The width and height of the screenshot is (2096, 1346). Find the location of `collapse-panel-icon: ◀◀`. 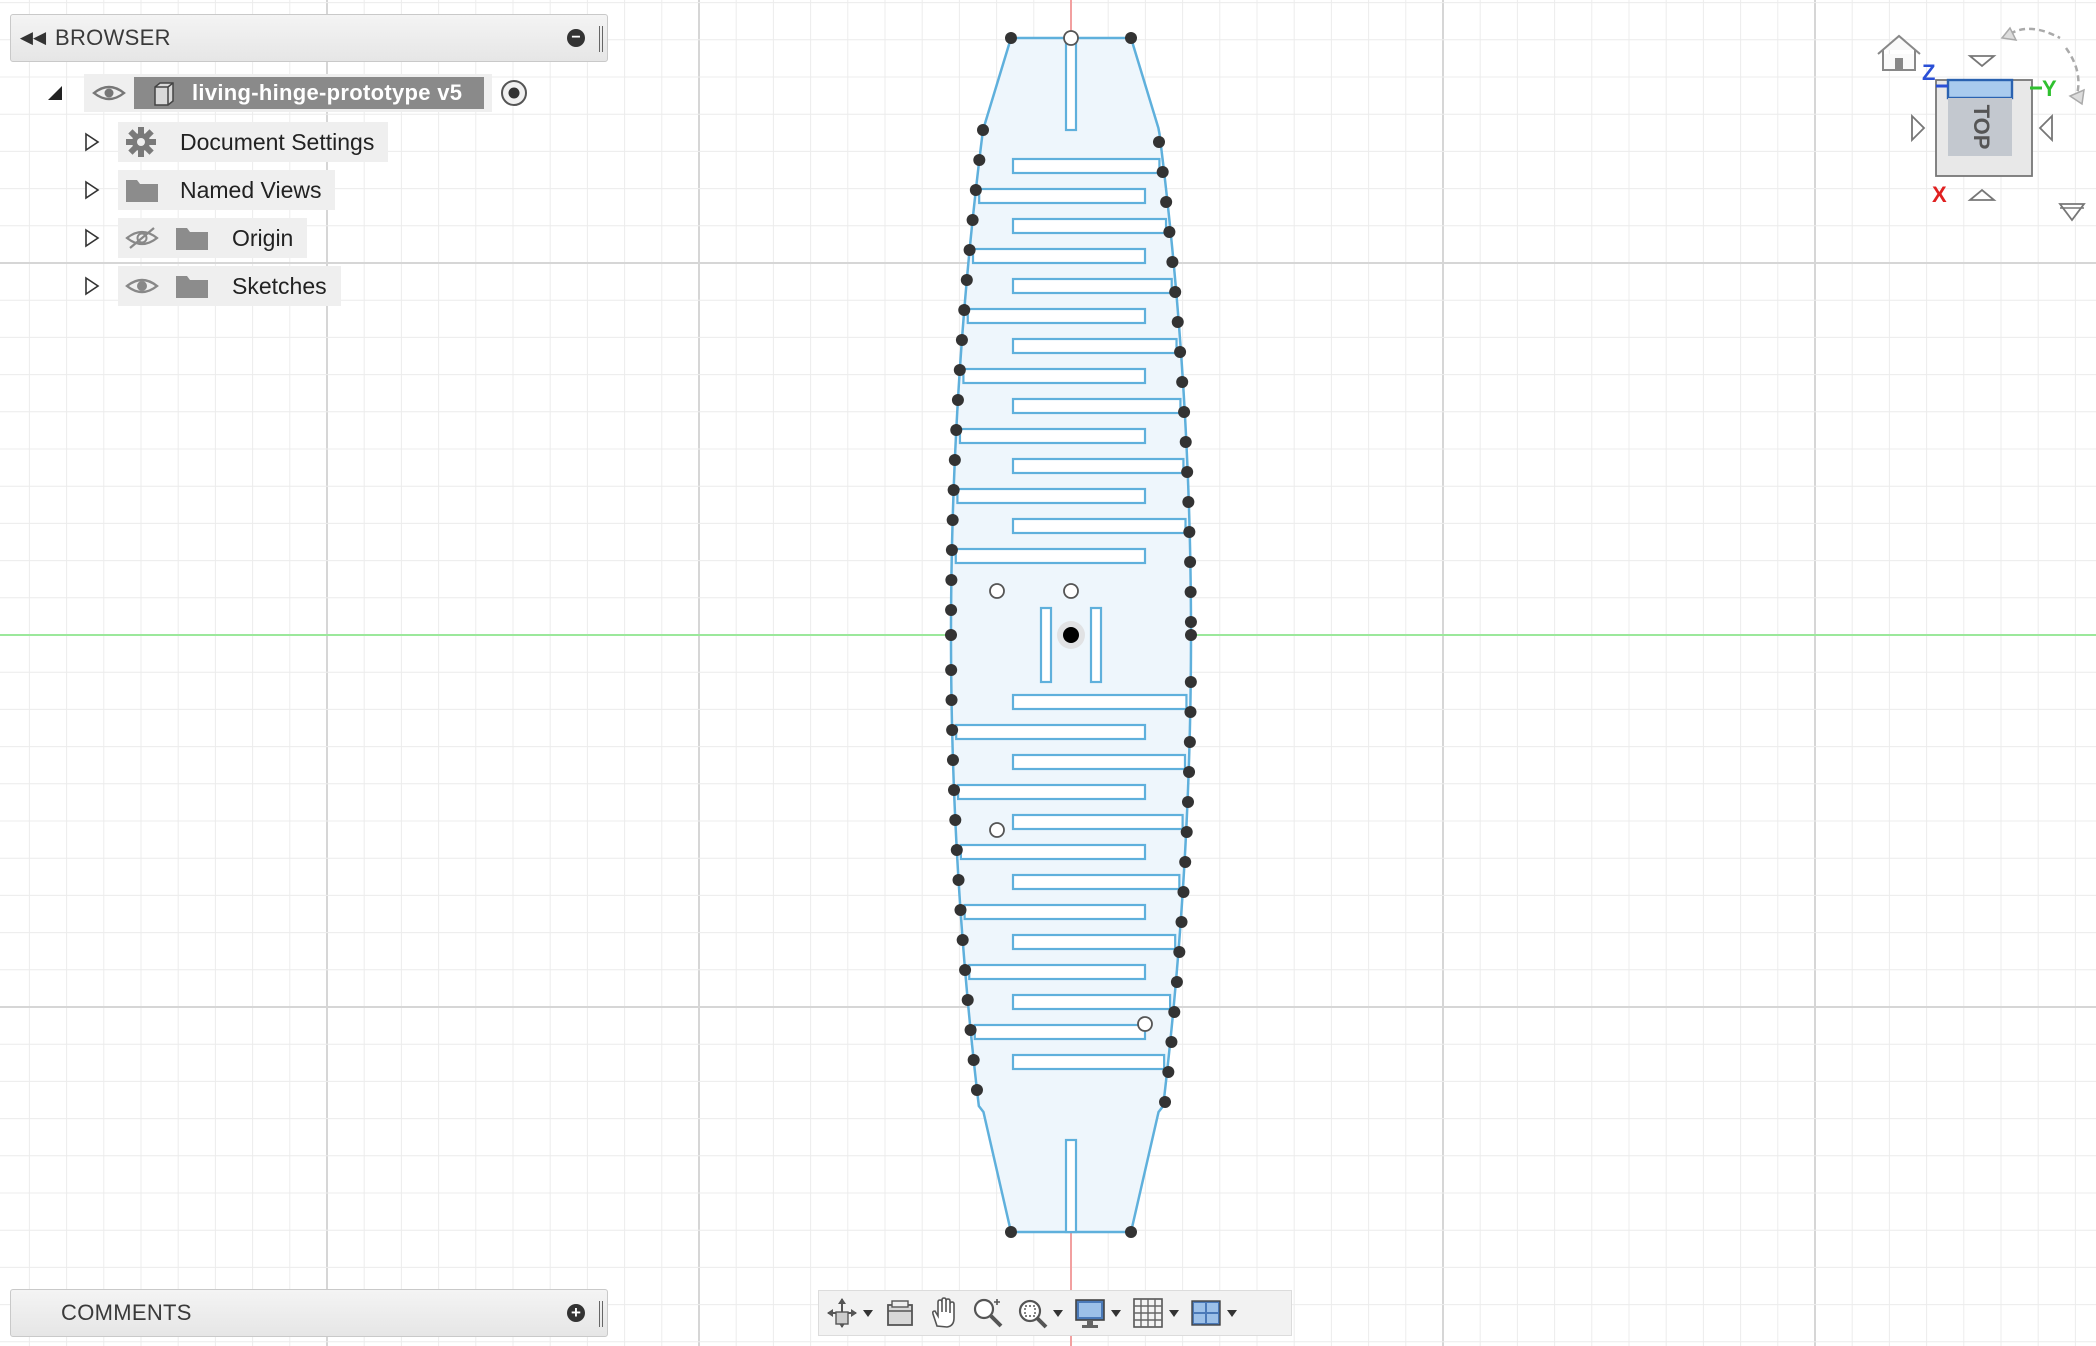

collapse-panel-icon: ◀◀ is located at coordinates (33, 38).